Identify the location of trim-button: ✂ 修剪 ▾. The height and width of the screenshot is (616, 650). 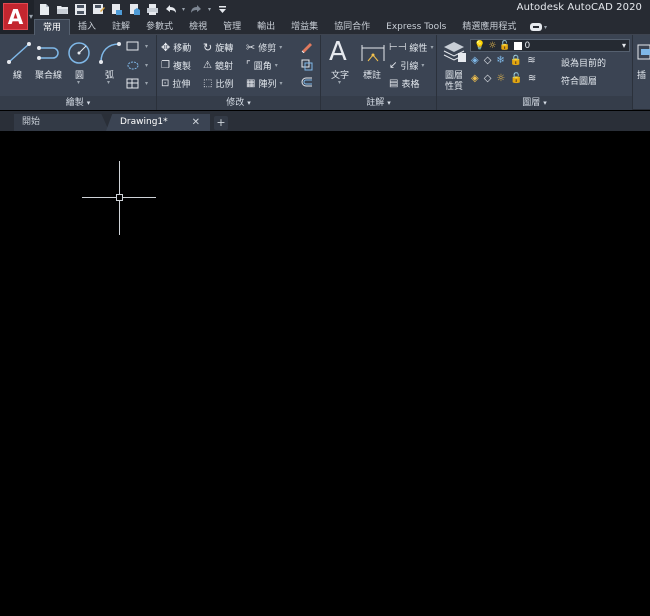
(264, 47).